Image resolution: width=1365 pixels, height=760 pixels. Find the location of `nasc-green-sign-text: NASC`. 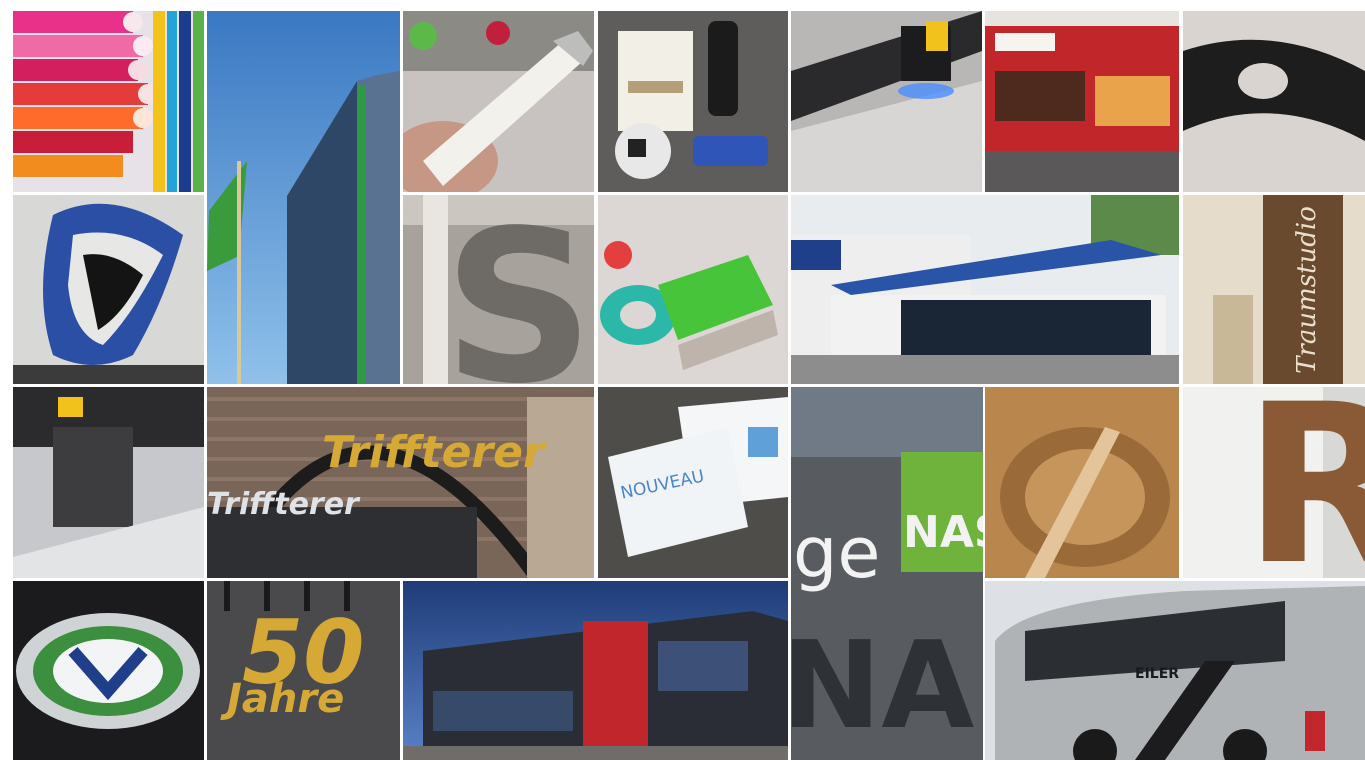

nasc-green-sign-text: NASC is located at coordinates (943, 532).